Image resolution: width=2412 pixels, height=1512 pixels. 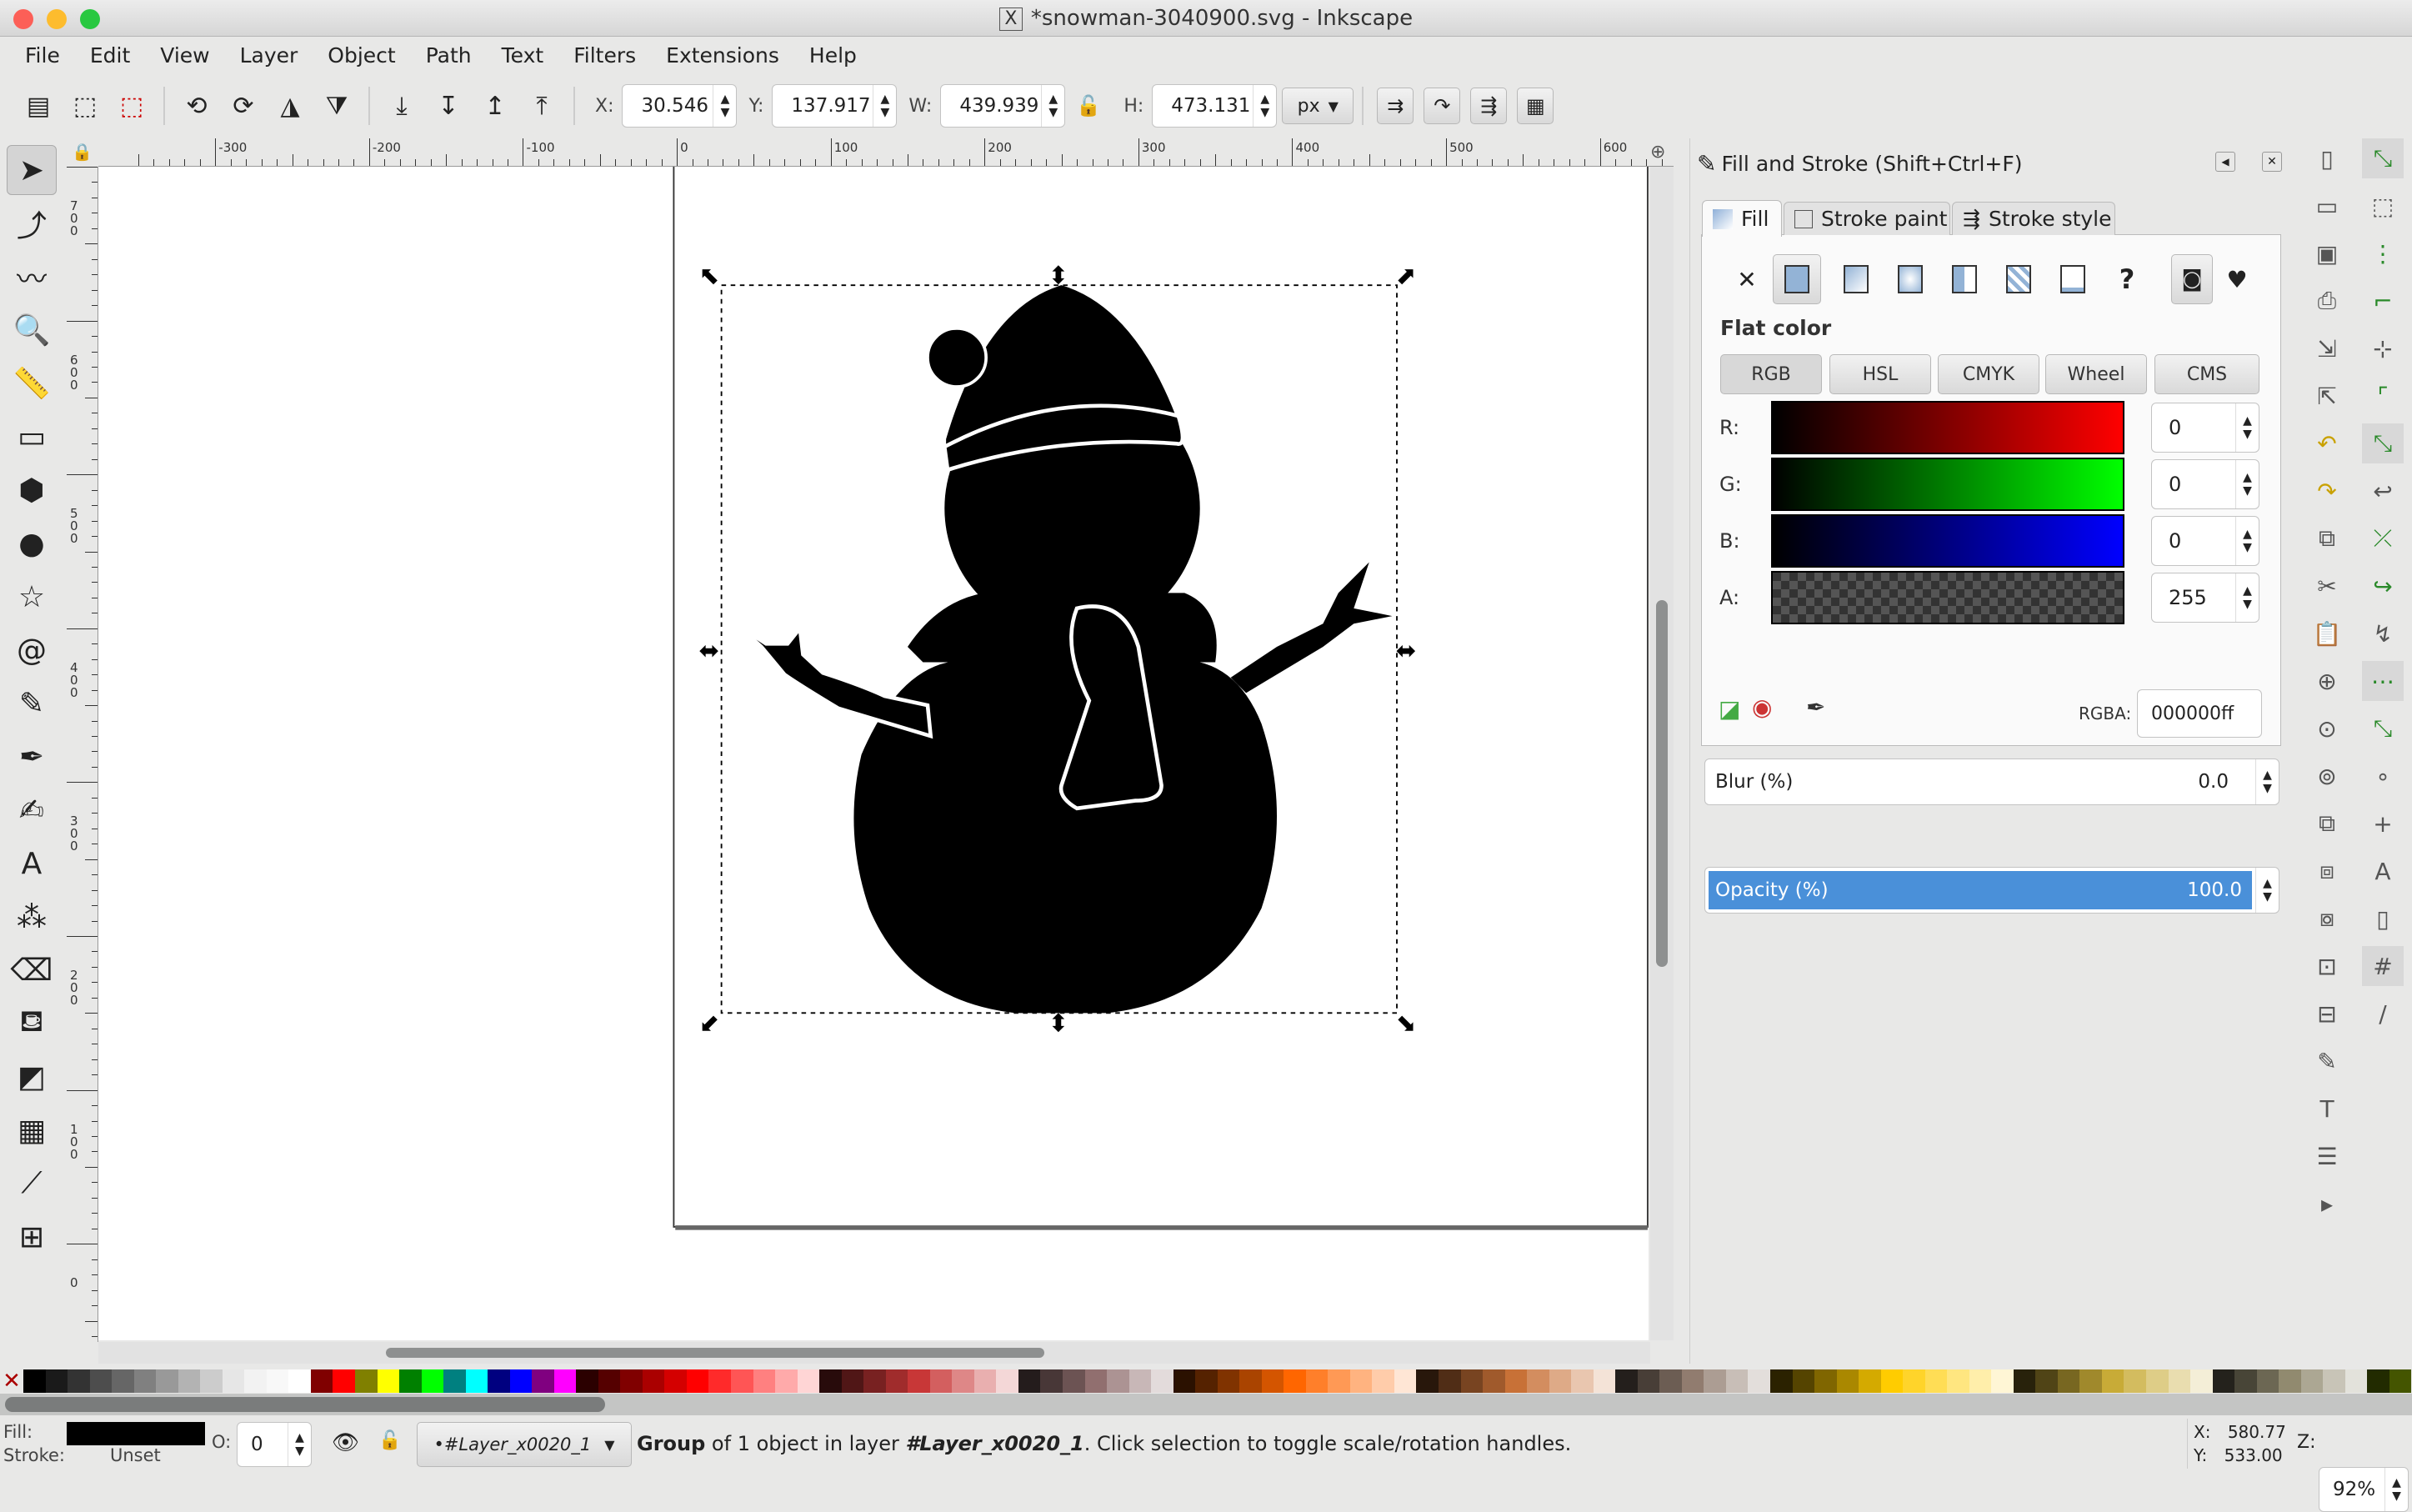 What do you see at coordinates (2267, 890) in the screenshot?
I see `opacity-stepper: ▲ ▼` at bounding box center [2267, 890].